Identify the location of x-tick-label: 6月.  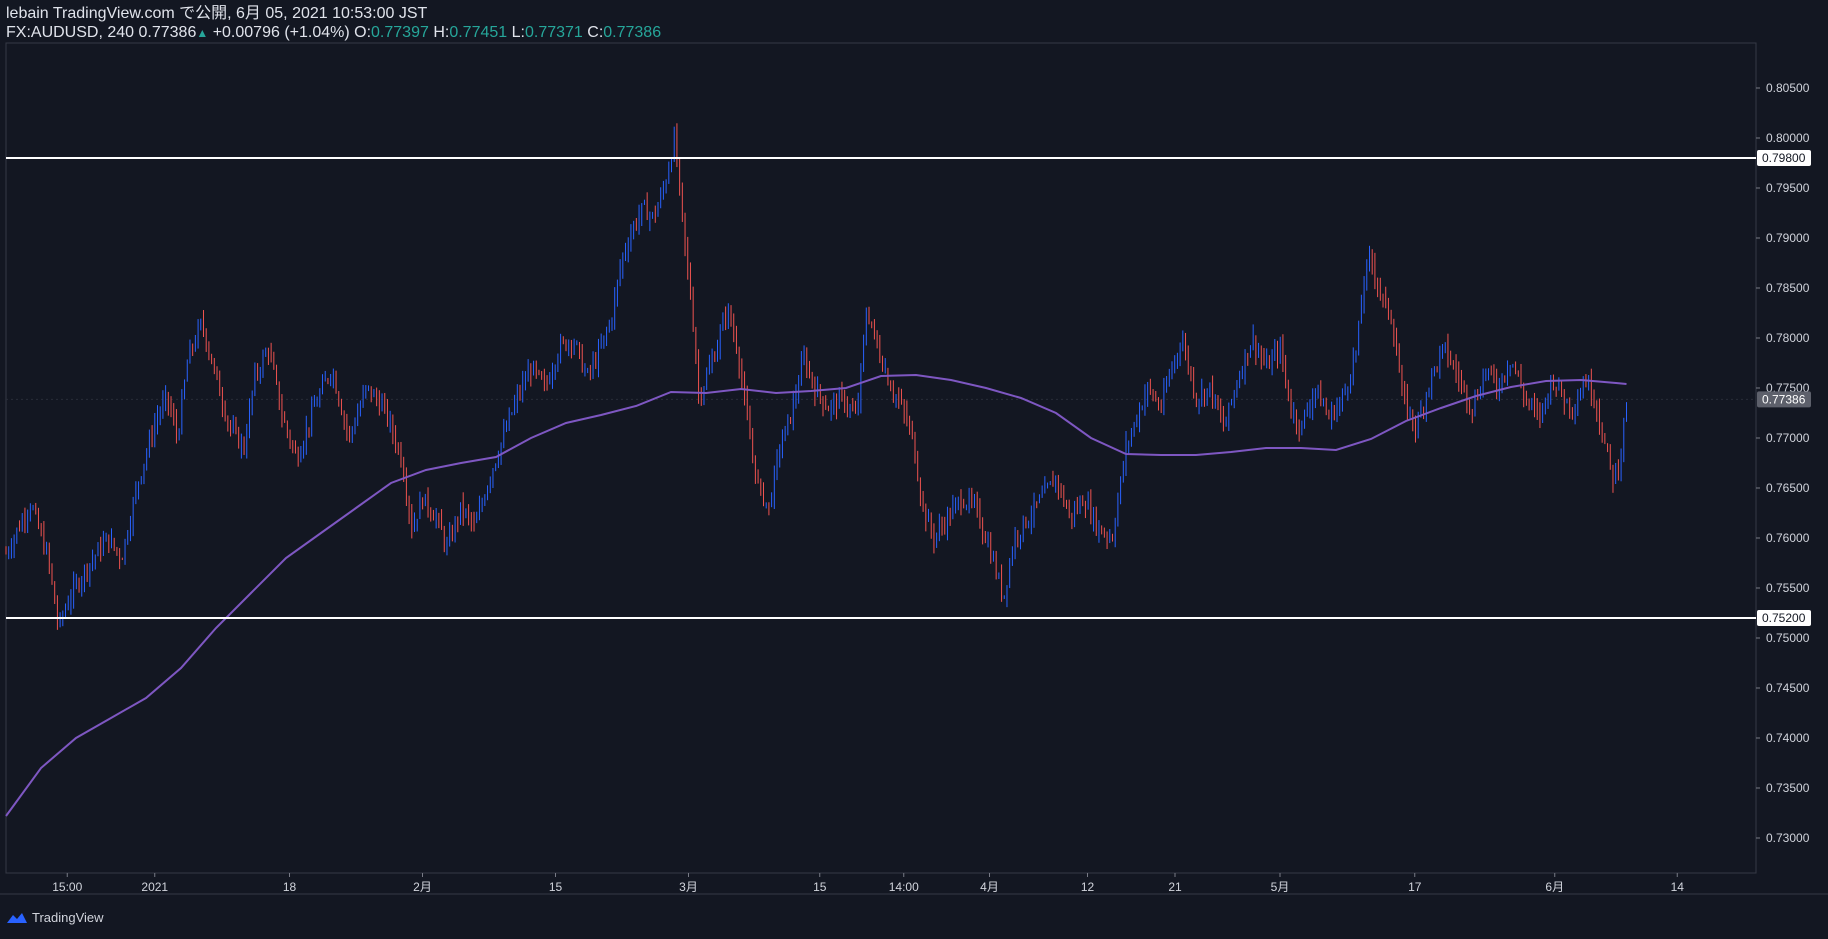
(1554, 887).